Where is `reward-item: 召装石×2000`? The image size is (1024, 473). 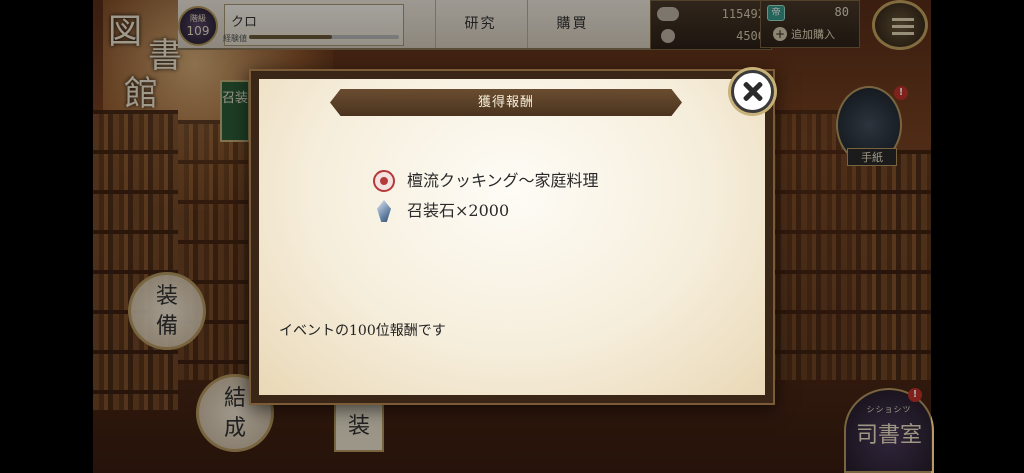 reward-item: 召装石×2000 is located at coordinates (486, 213).